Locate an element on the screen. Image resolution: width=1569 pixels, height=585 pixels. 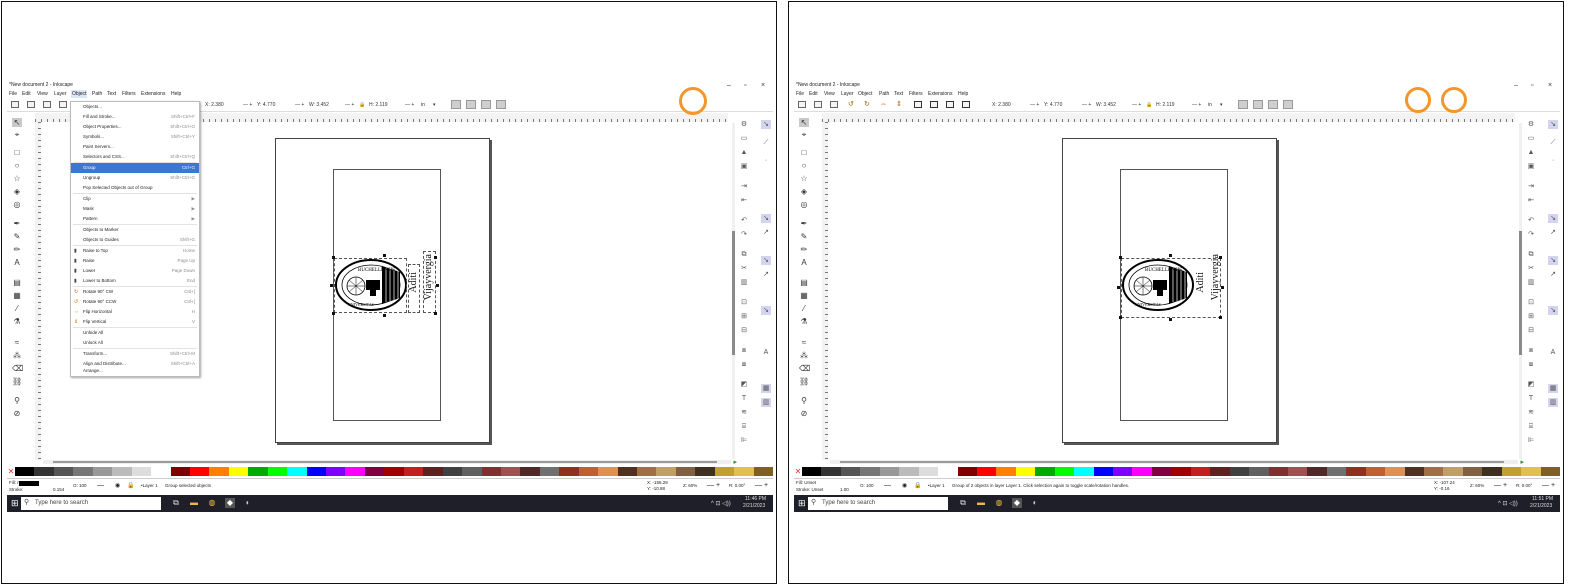
xml-editor-icon: ⌸ is located at coordinates (1531, 426).